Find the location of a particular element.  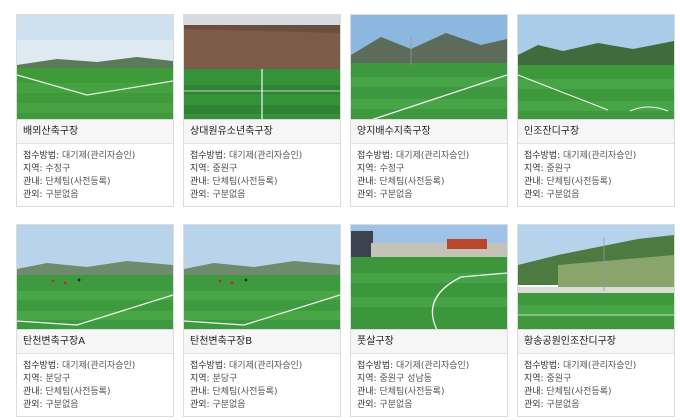

field-name: 상대원유소년축구장 is located at coordinates (262, 132).